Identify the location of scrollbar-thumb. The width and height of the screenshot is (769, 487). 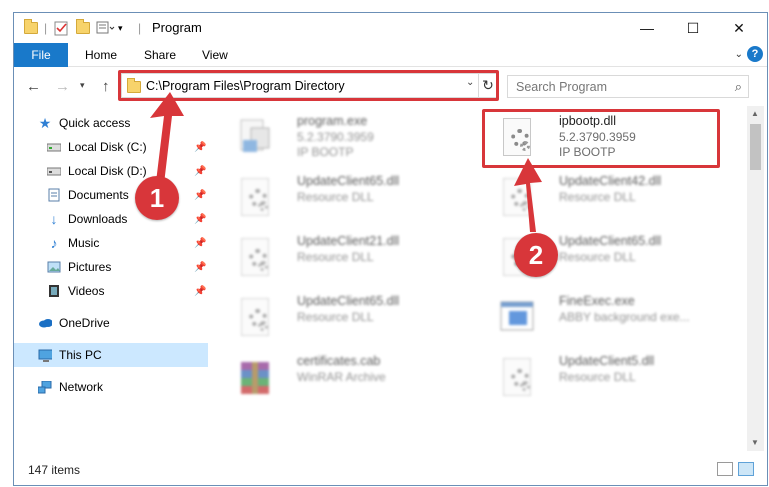
(755, 147).